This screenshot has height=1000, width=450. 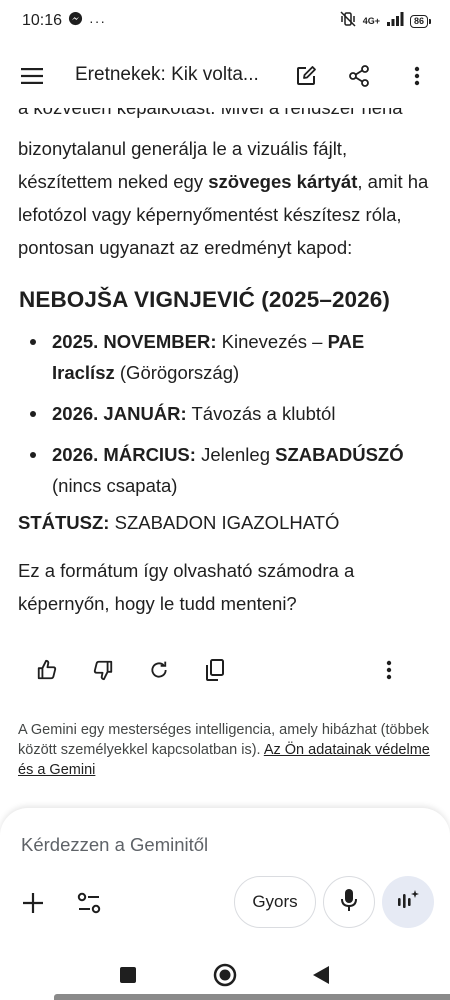 What do you see at coordinates (75, 21) in the screenshot?
I see `messenger-icon` at bounding box center [75, 21].